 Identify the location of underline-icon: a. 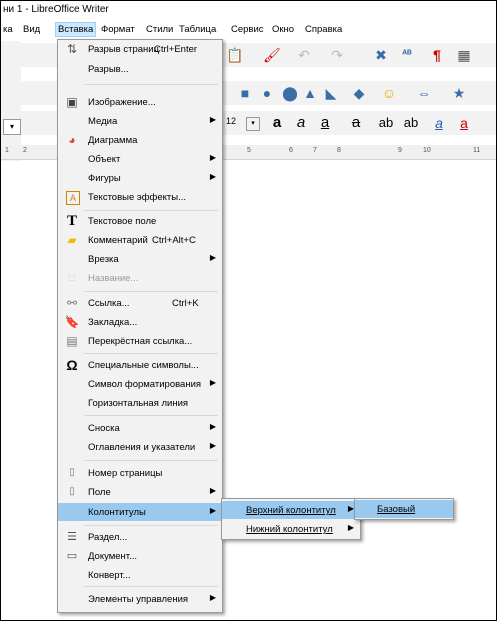
(325, 123).